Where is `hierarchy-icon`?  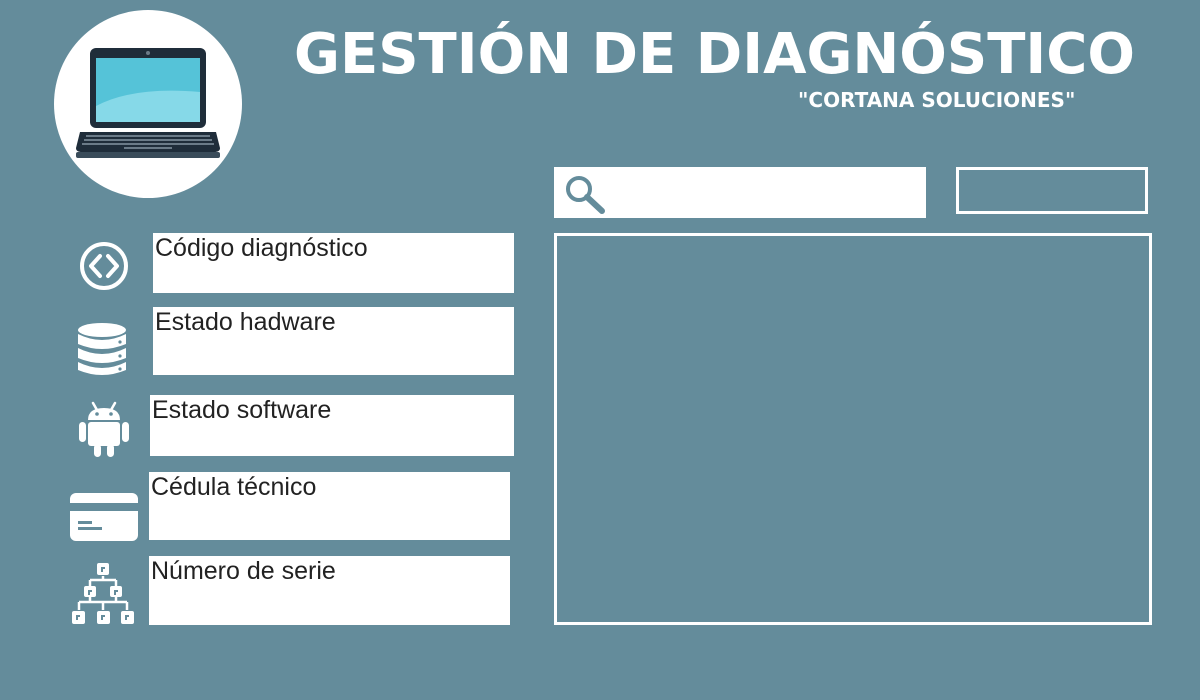
hierarchy-icon is located at coordinates (103, 593).